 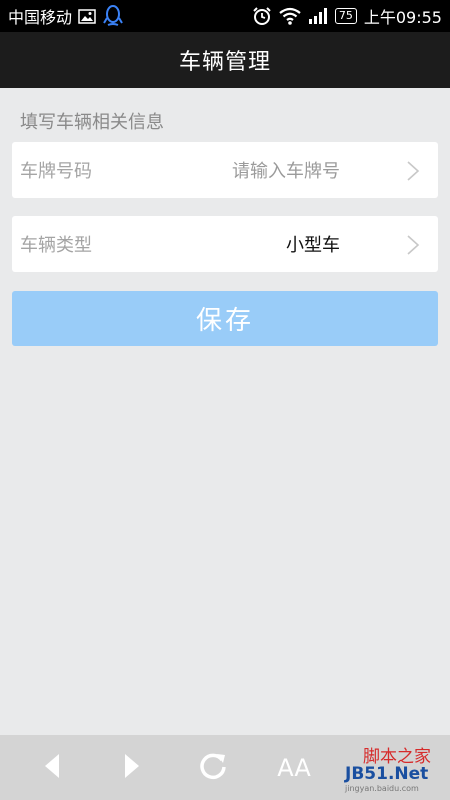 I want to click on vehicle-type-label: 车辆类型, so click(x=56, y=245).